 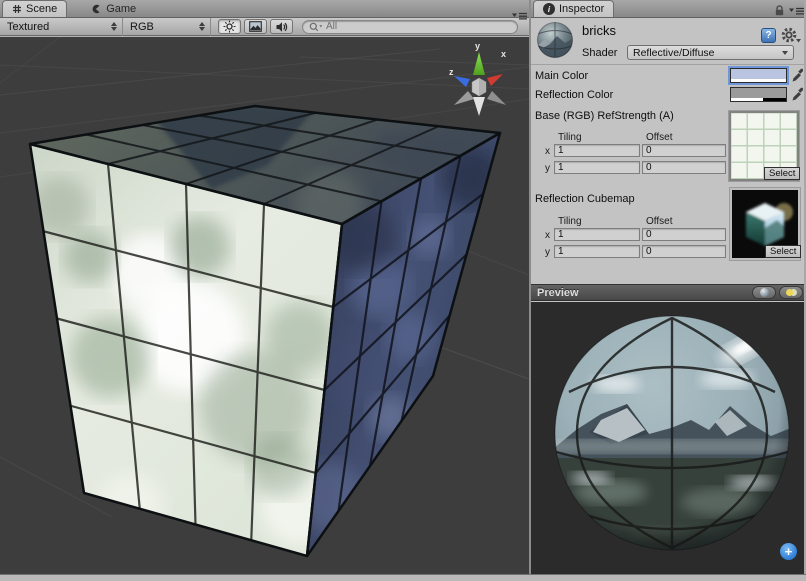 I want to click on scene-pane-menu, so click(x=519, y=16).